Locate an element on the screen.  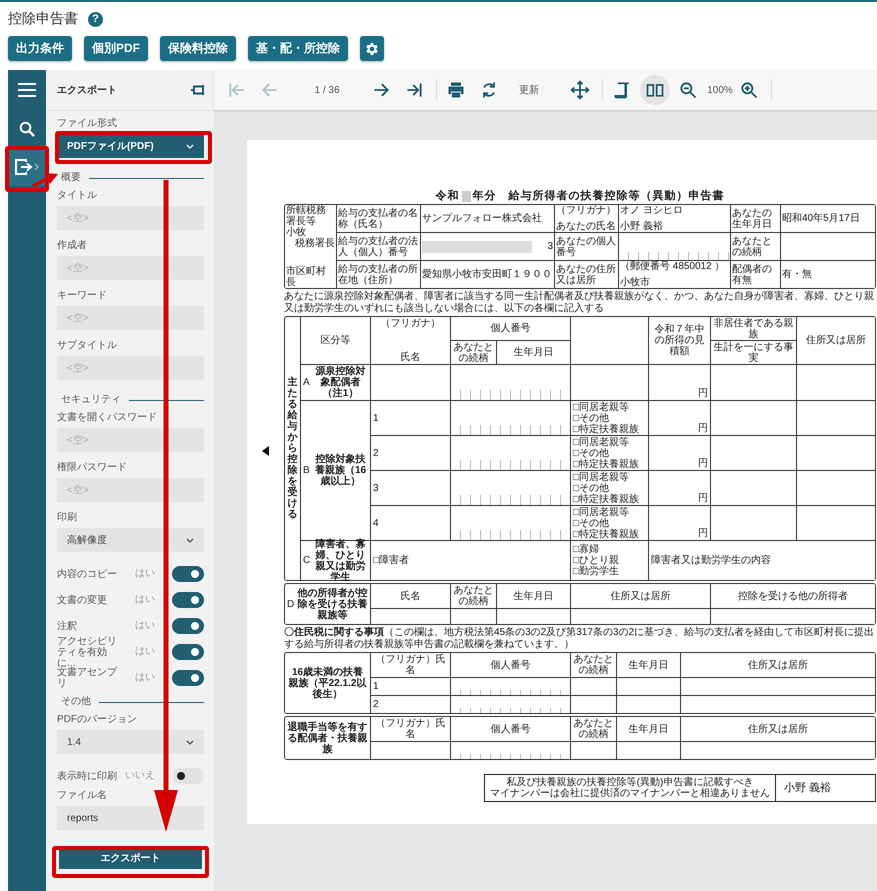
form-value: 愛知県小牧市安田町１９００ is located at coordinates (487, 274).